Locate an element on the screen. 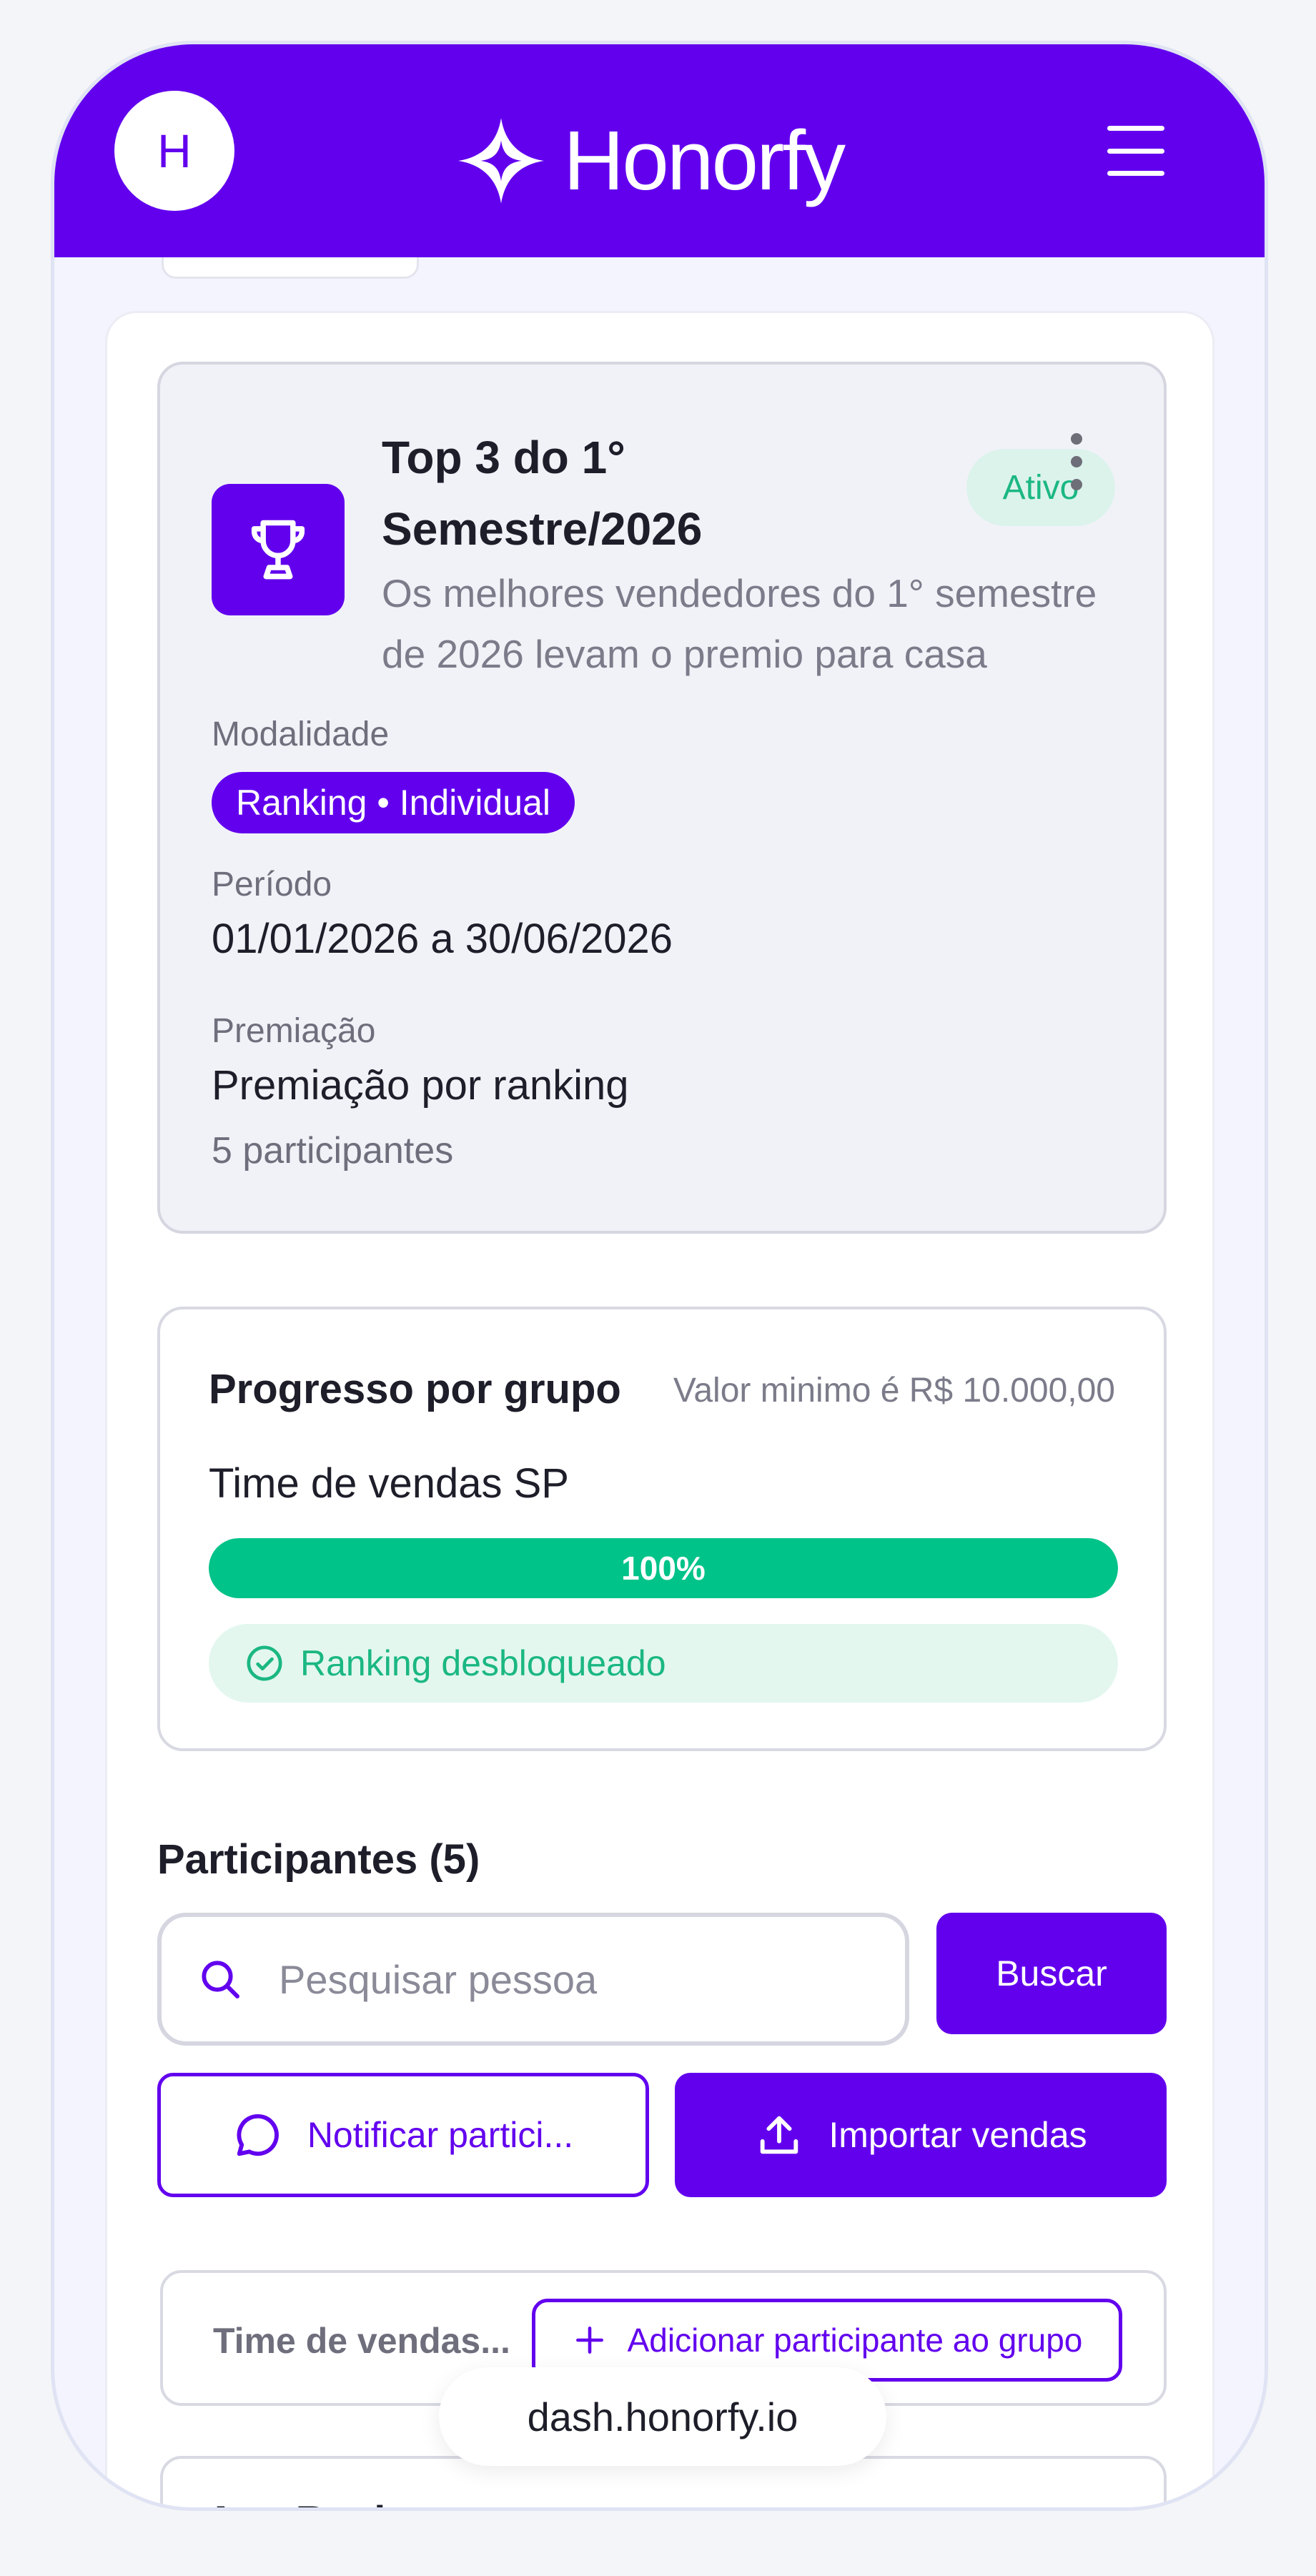 The width and height of the screenshot is (1316, 2576). add-participant-label: Adicionar participante ao grupo is located at coordinates (855, 2340).